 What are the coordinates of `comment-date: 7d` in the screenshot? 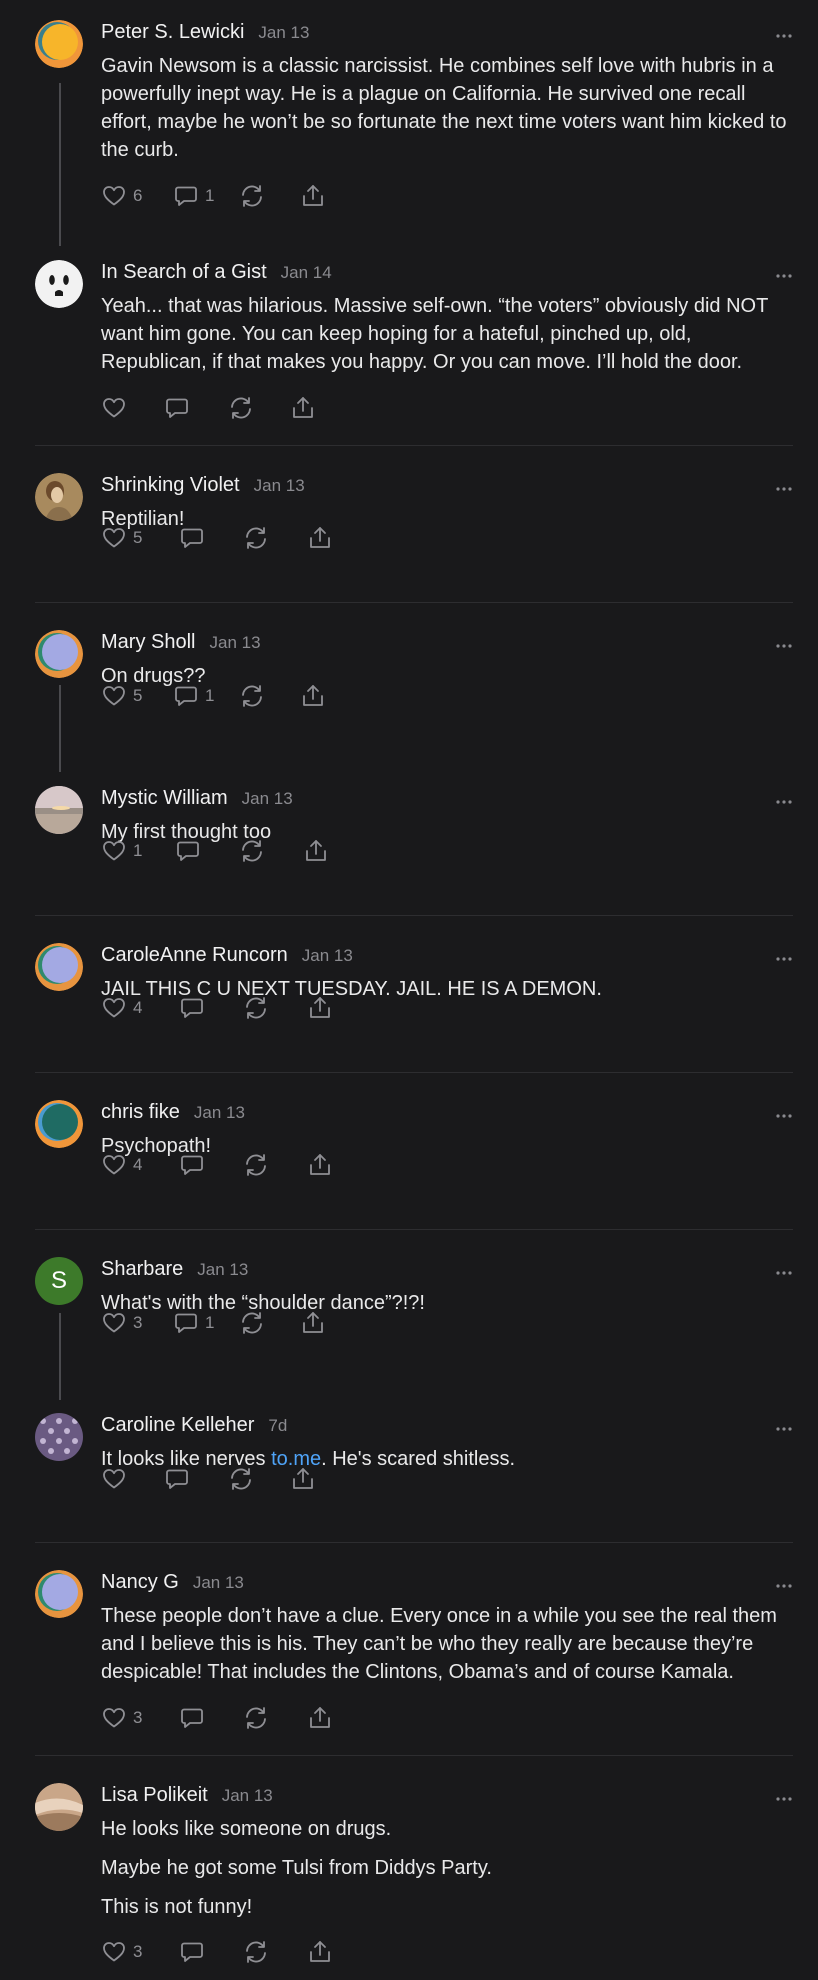 It's located at (277, 1426).